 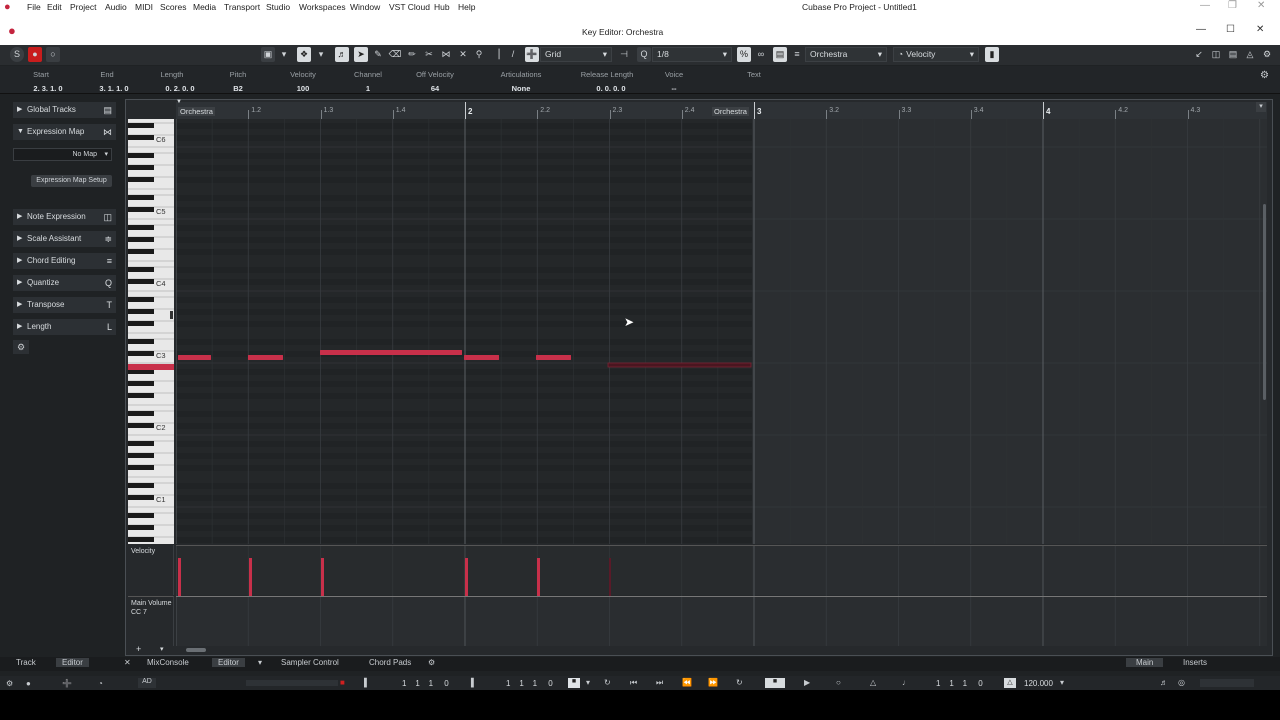 I want to click on tab-track: Track, so click(x=26, y=662).